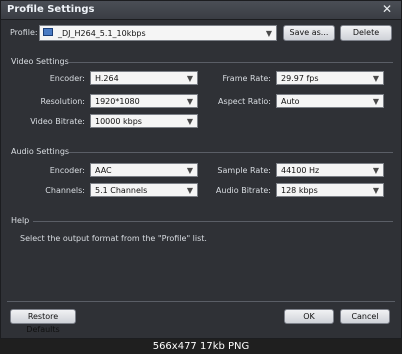 The image size is (402, 354). Describe the element at coordinates (67, 78) in the screenshot. I see `video-encoder-label: Encoder:` at that location.